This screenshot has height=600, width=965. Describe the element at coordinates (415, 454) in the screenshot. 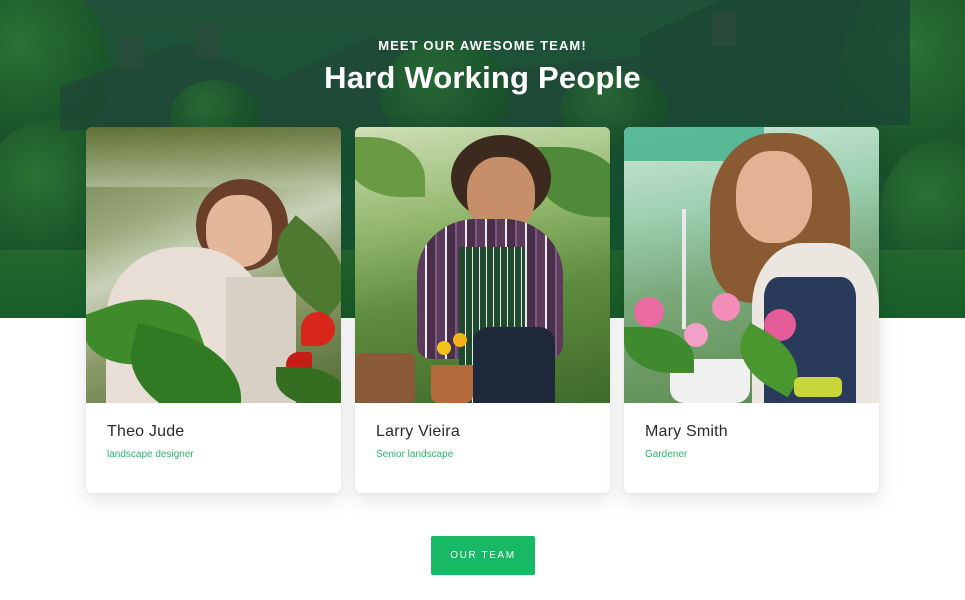

I see `team-member-role: Senior landscape` at that location.